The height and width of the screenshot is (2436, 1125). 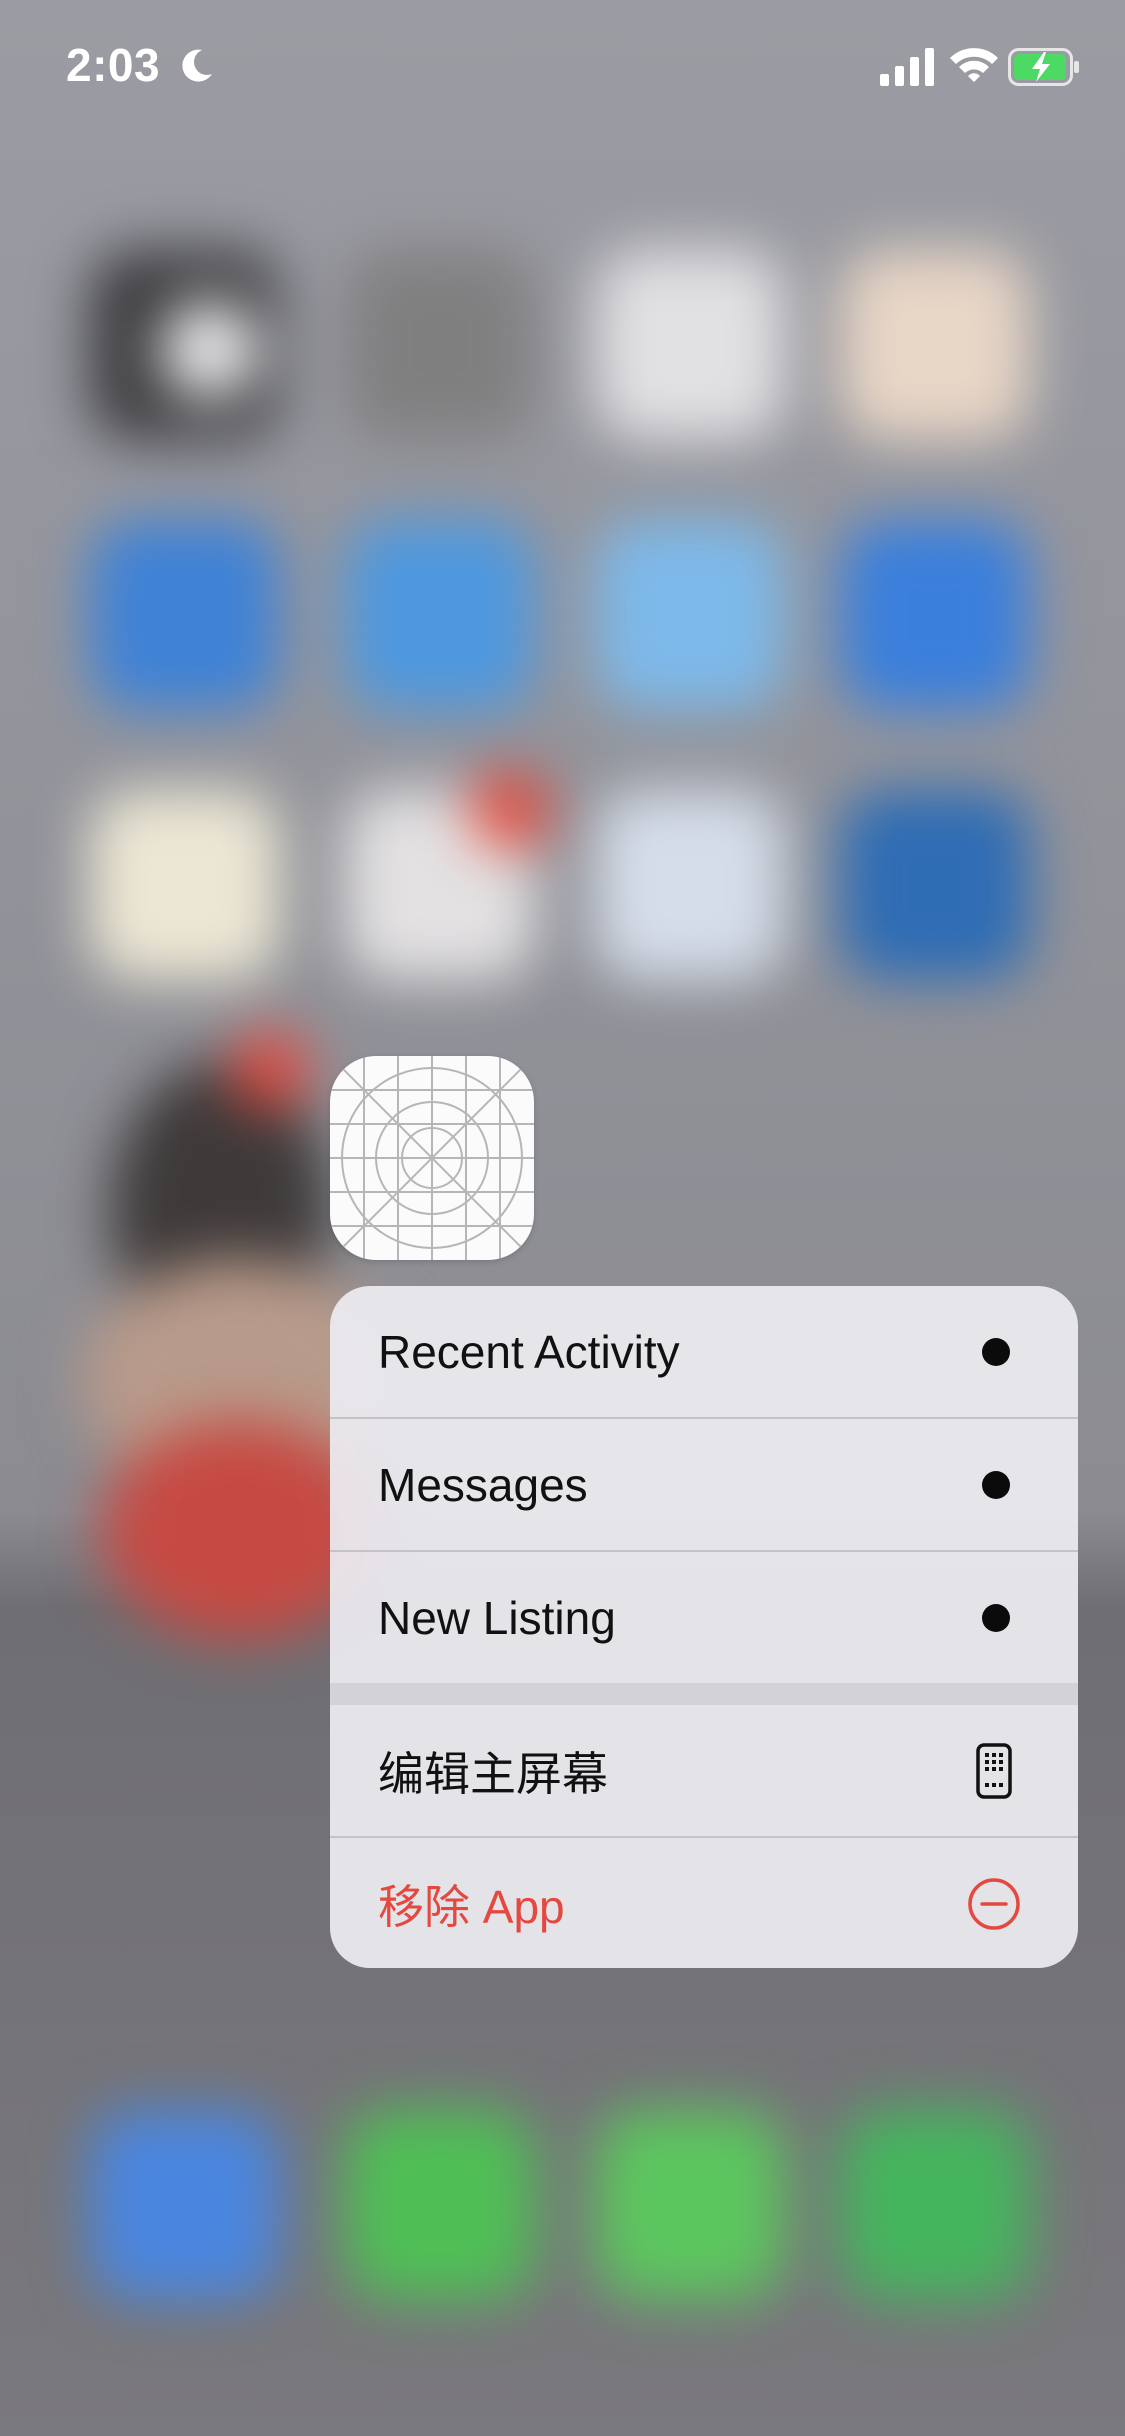 What do you see at coordinates (907, 67) in the screenshot?
I see `cellular-signal-icon` at bounding box center [907, 67].